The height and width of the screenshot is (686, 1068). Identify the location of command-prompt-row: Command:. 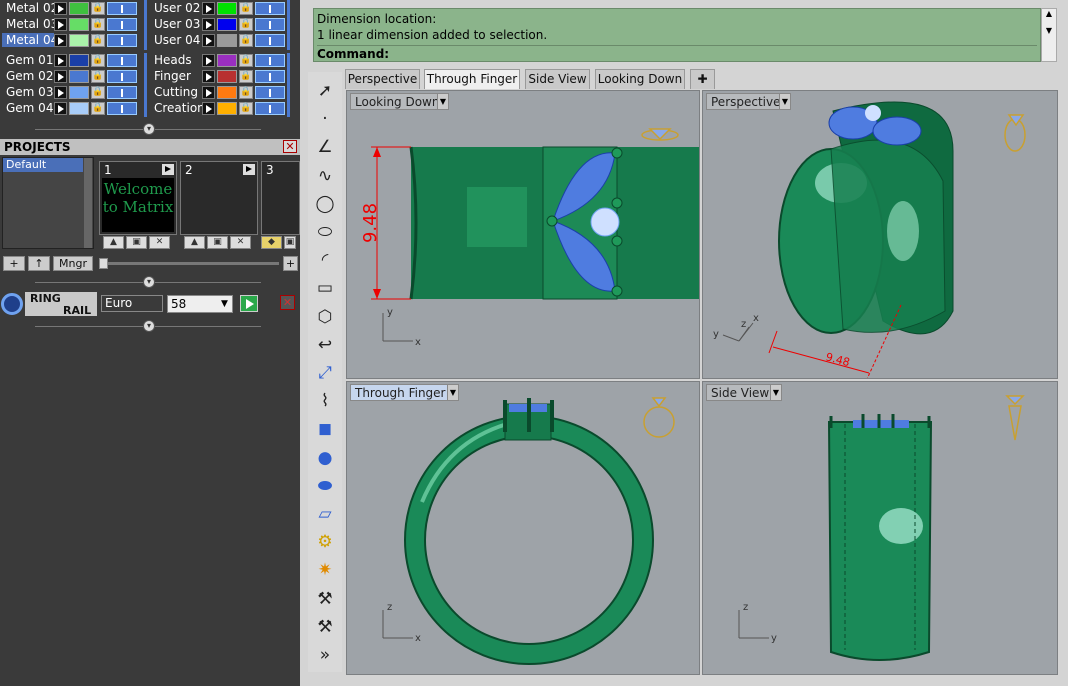
(677, 53).